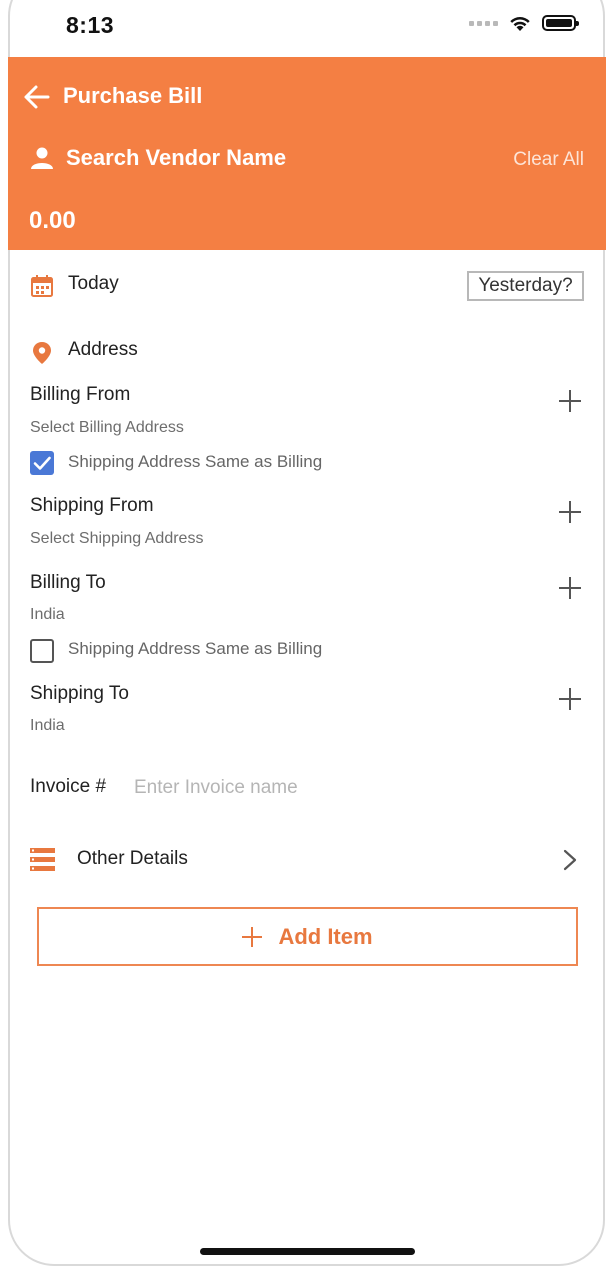 This screenshot has height=1275, width=614. I want to click on back-arrow-icon, so click(36, 97).